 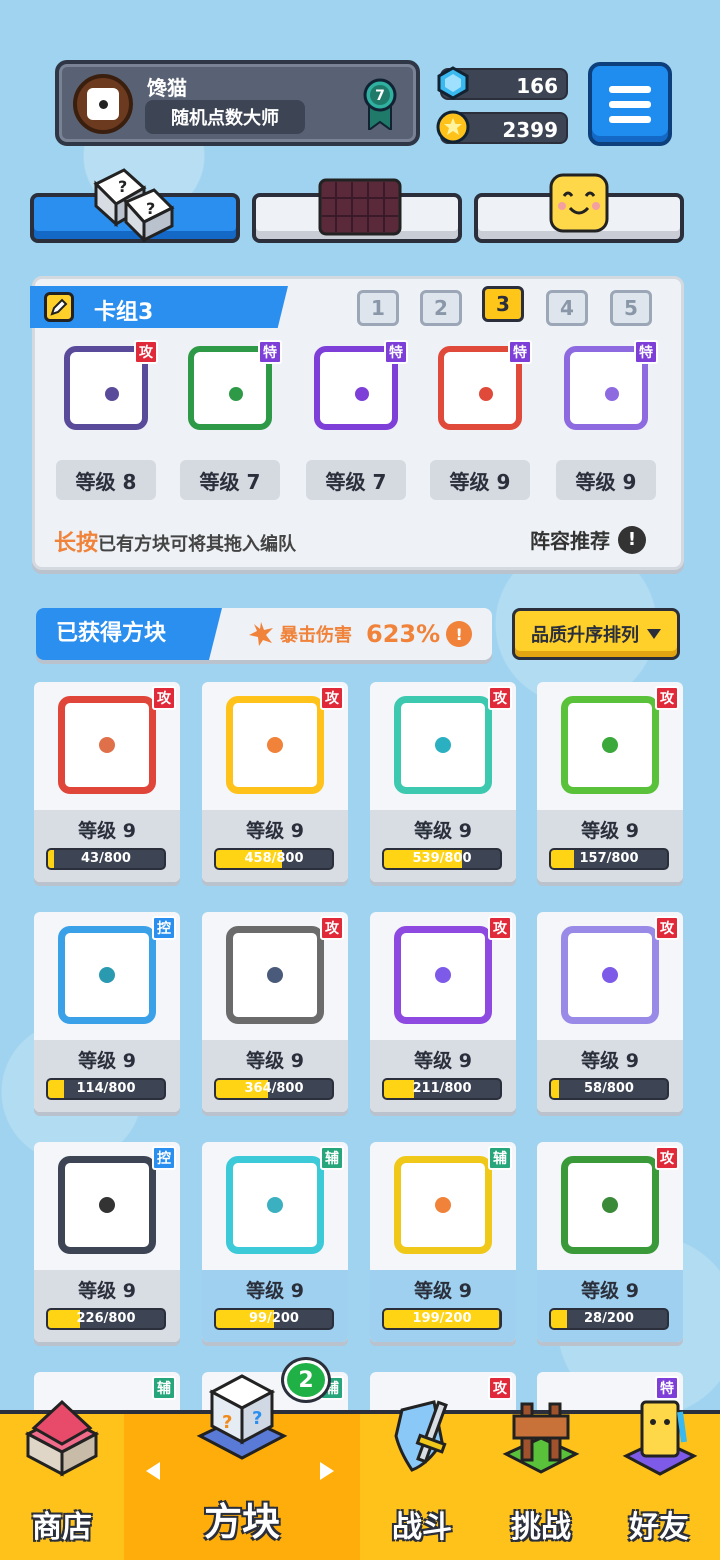 What do you see at coordinates (360, 207) in the screenshot?
I see `board-grid-icon` at bounding box center [360, 207].